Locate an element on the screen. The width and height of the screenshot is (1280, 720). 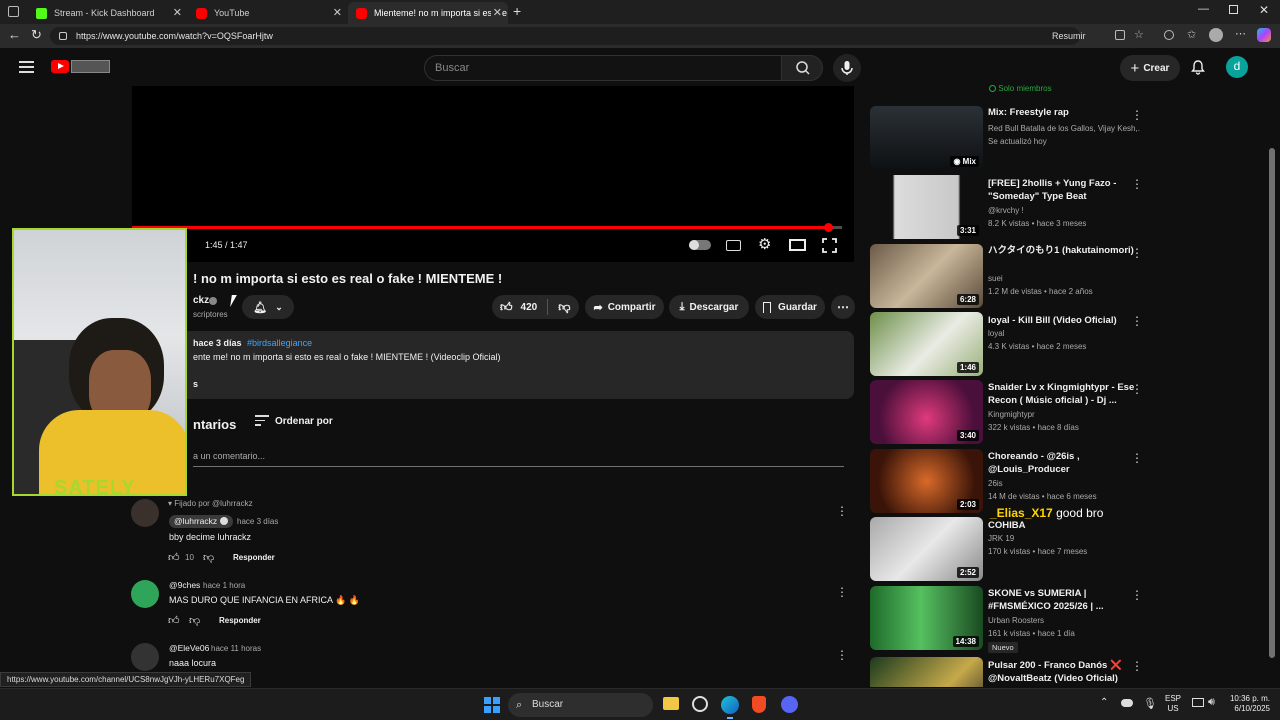
refresh-icon: ↻ is located at coordinates (36, 35).